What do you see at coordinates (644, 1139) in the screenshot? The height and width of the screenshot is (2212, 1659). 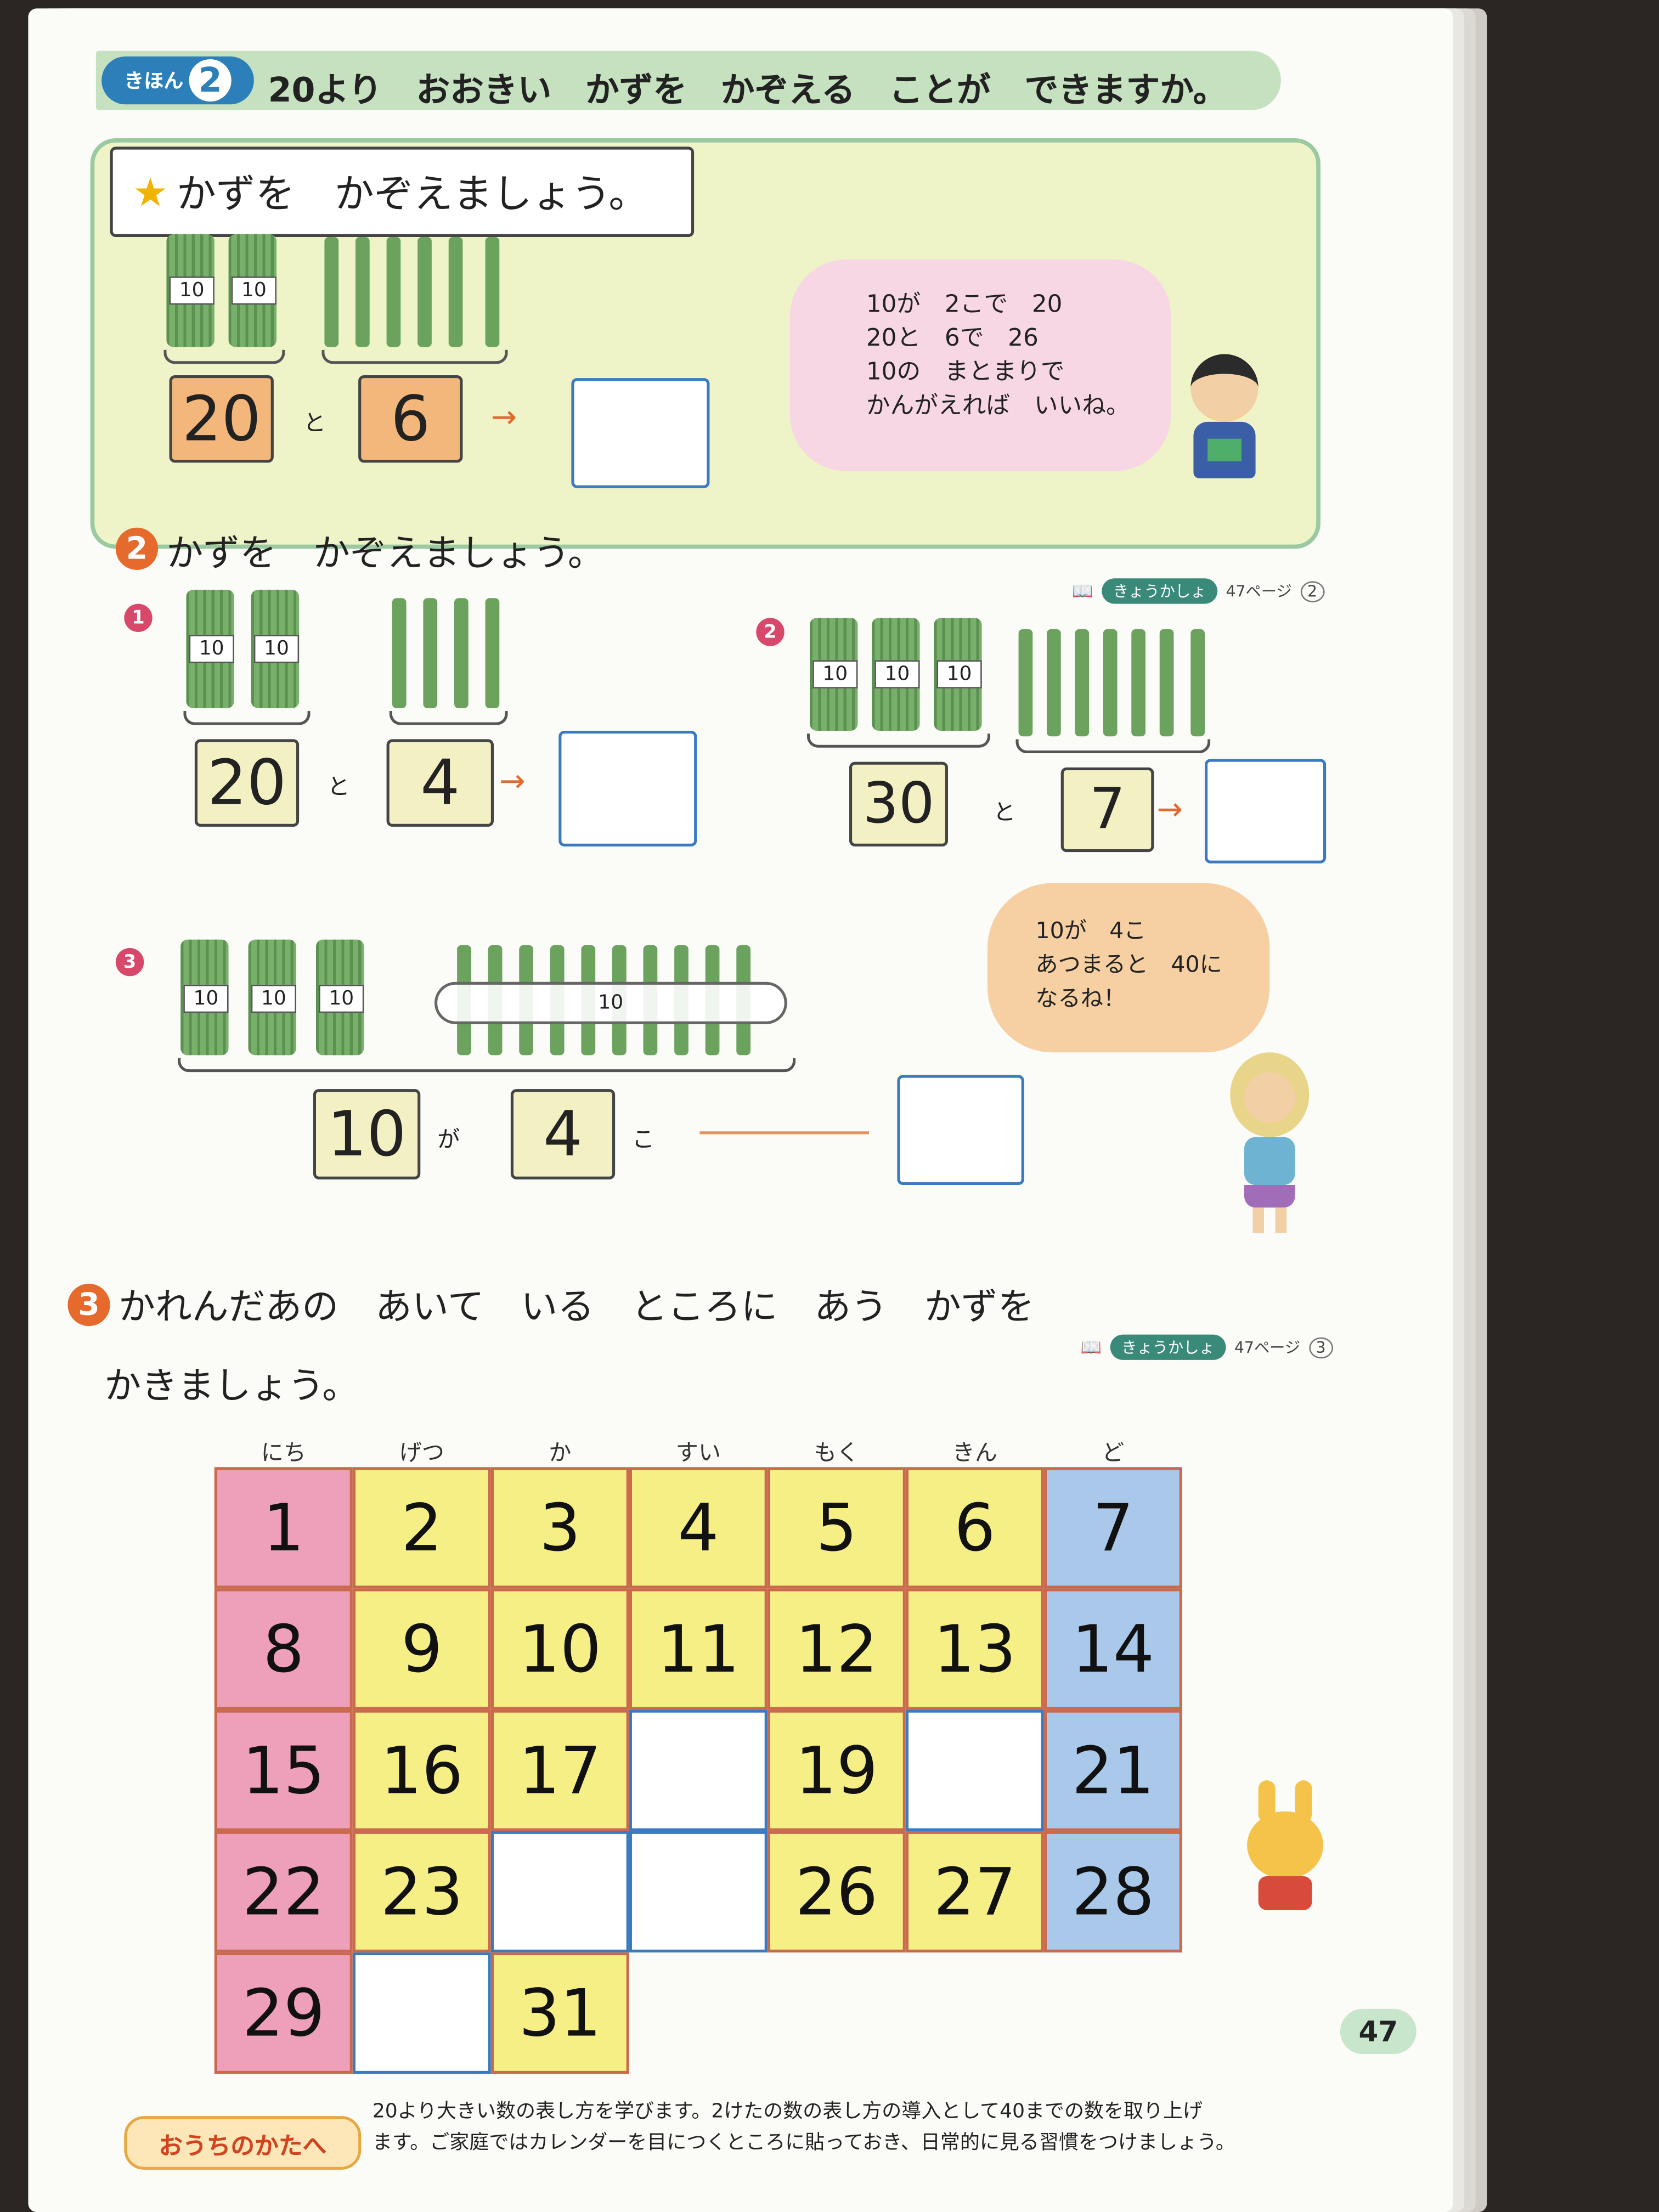 I see `counter-ko: こ` at bounding box center [644, 1139].